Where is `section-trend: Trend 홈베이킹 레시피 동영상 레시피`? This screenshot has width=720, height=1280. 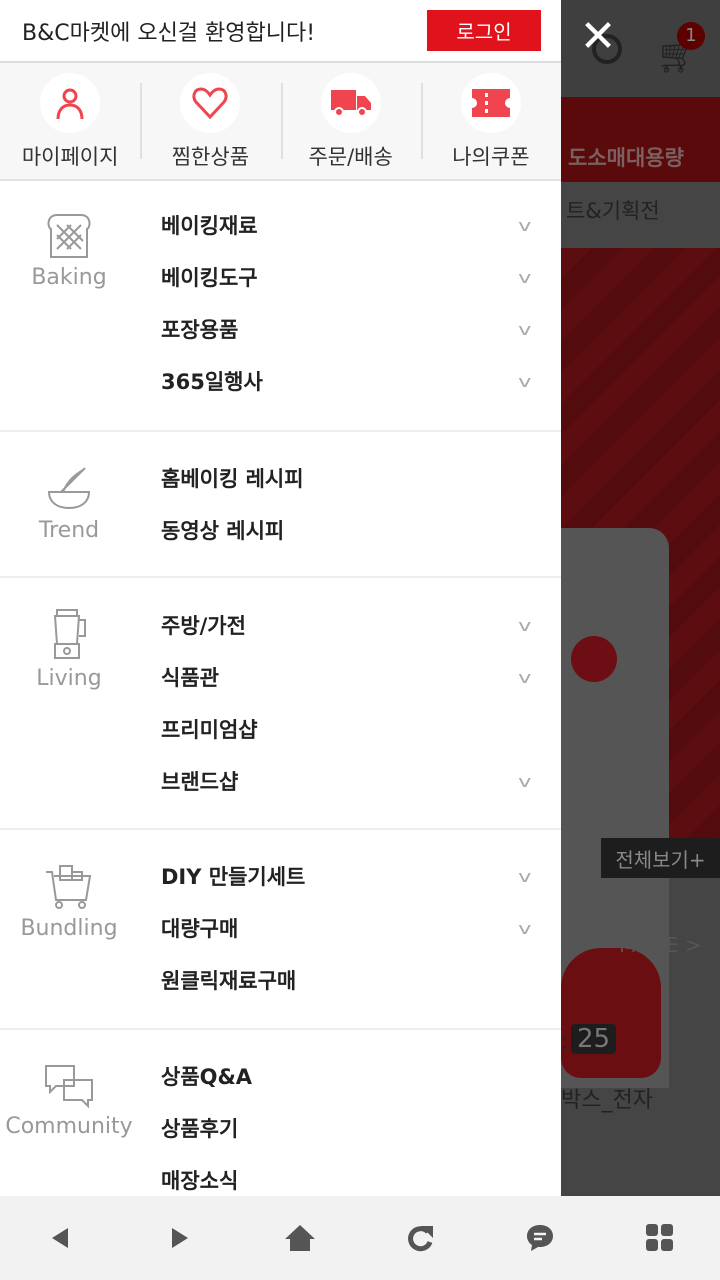 section-trend: Trend 홈베이킹 레시피 동영상 레시피 is located at coordinates (280, 505).